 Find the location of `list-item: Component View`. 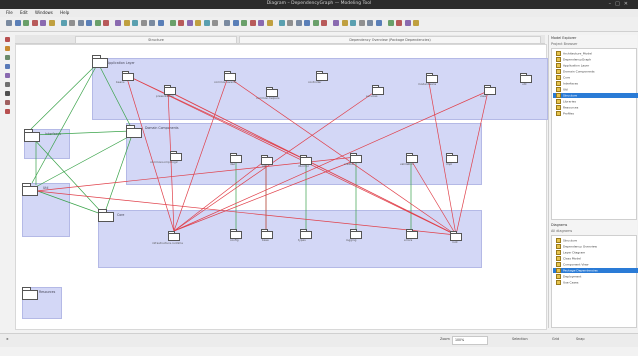

list-item: Component View is located at coordinates (572, 264).